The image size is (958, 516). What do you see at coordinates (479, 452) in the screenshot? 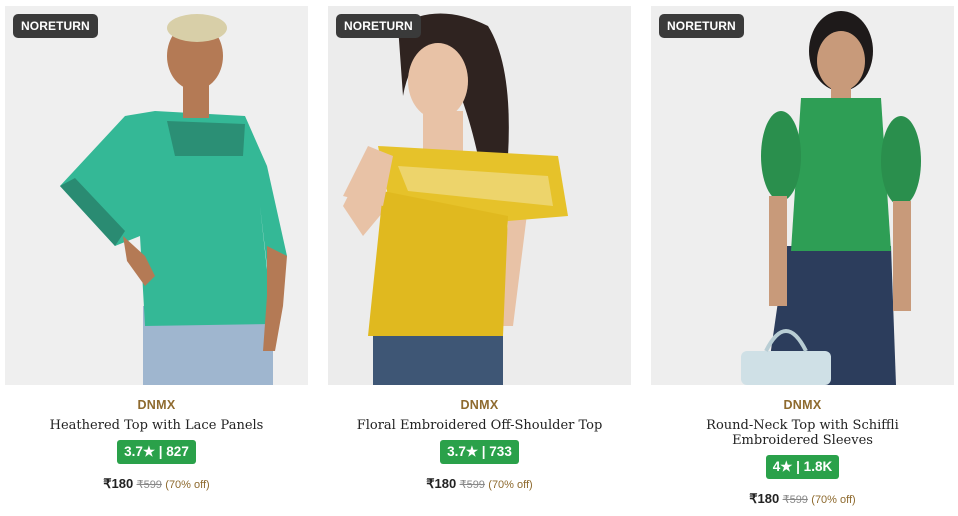
I see `rating-badge: 3.7★ | 733` at bounding box center [479, 452].